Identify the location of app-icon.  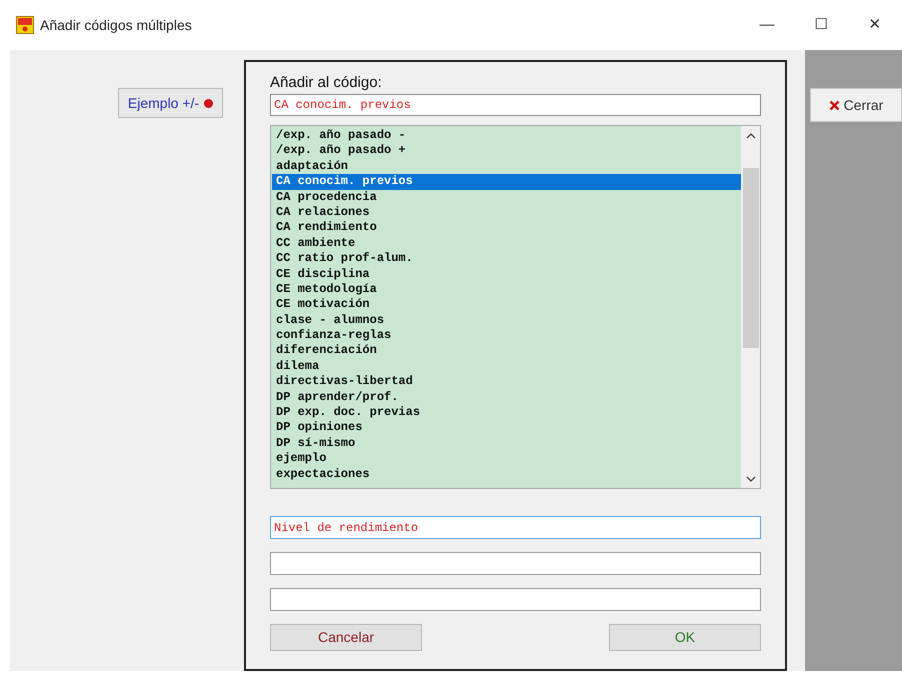
(25, 25).